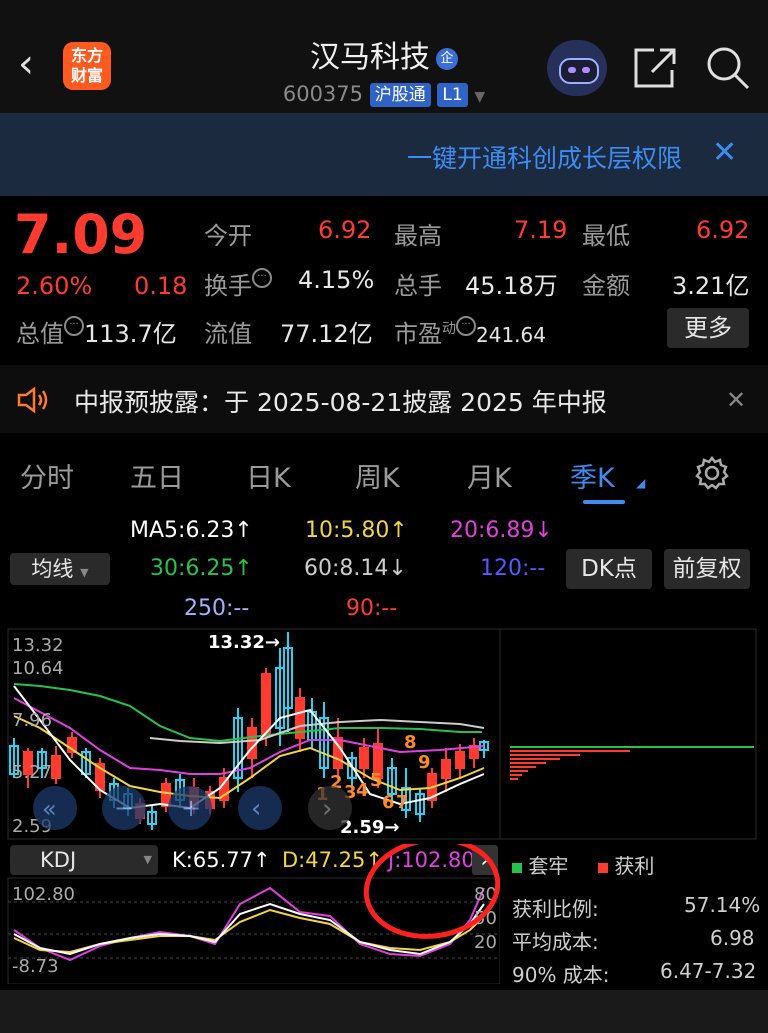  I want to click on high-value: 7.19, so click(541, 230).